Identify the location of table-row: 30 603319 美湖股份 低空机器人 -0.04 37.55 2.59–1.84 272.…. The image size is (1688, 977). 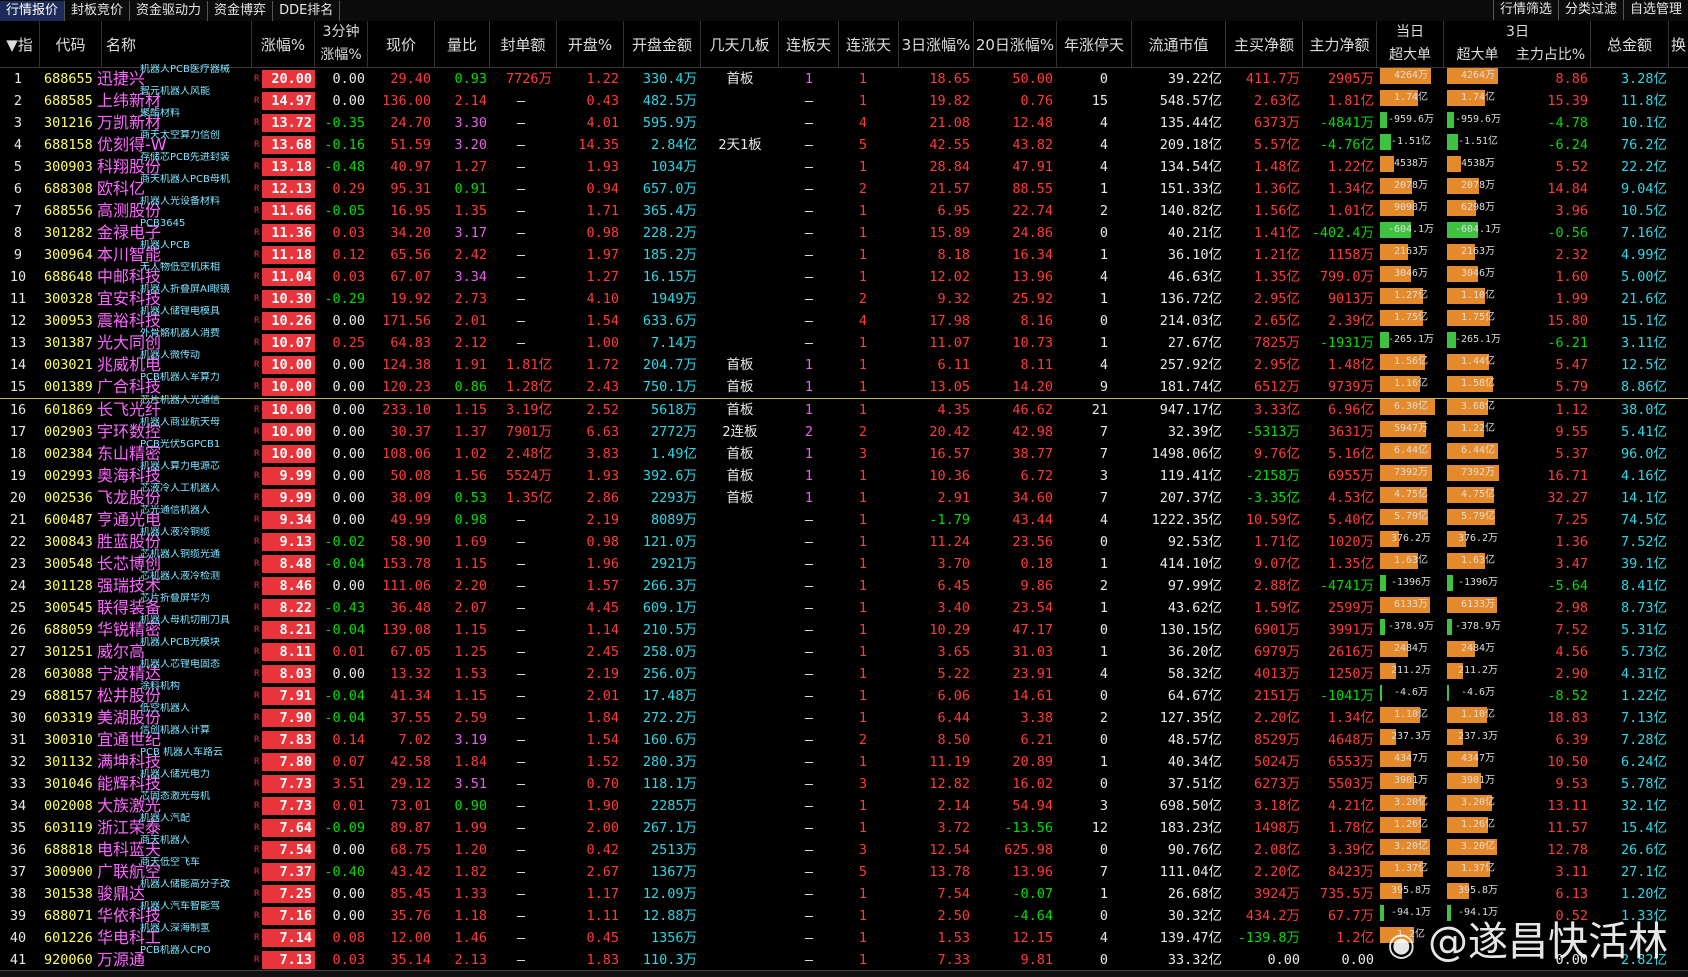
(844, 716).